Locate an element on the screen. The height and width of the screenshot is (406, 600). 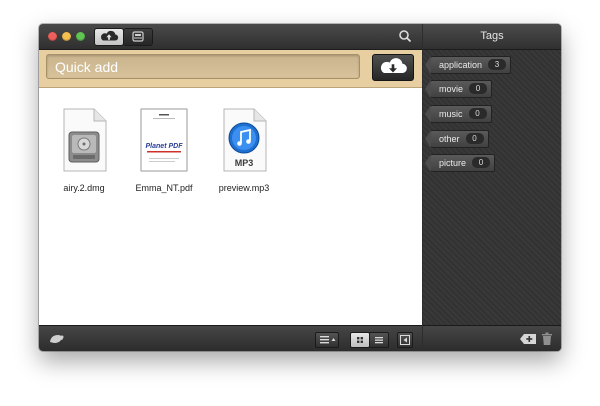
search-button is located at coordinates (405, 36).